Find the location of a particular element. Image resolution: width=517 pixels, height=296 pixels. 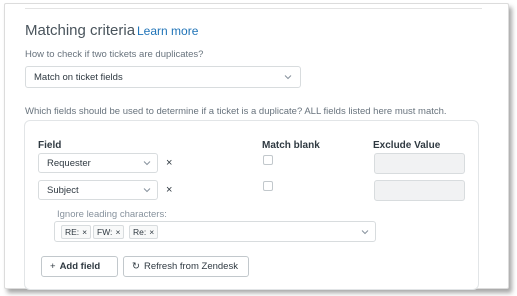

ignore-leading-multiselect: RE: × FW: × Re: × is located at coordinates (215, 231).